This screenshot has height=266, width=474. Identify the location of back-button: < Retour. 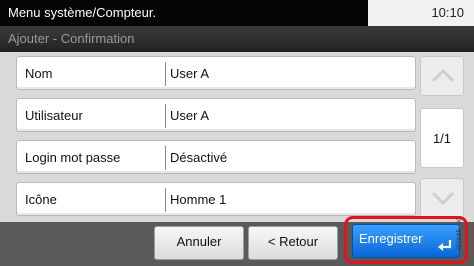
(293, 243).